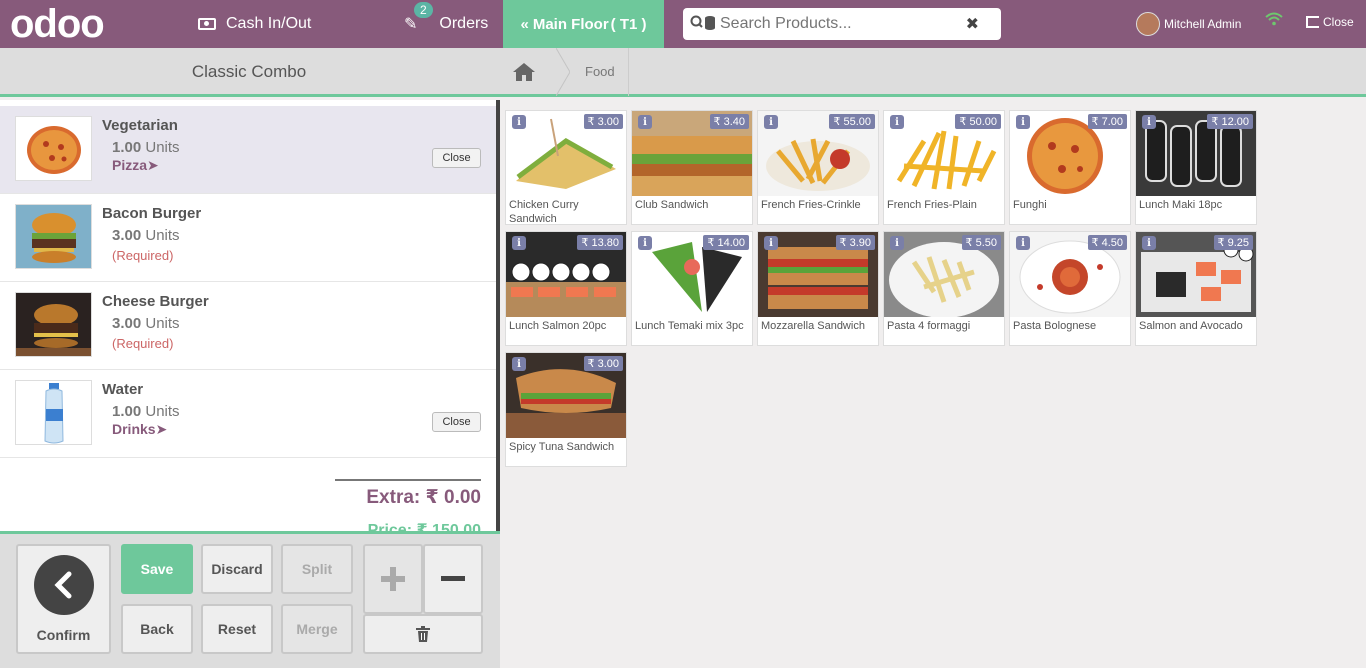 The width and height of the screenshot is (1366, 668). I want to click on search-bar: ✖, so click(842, 24).